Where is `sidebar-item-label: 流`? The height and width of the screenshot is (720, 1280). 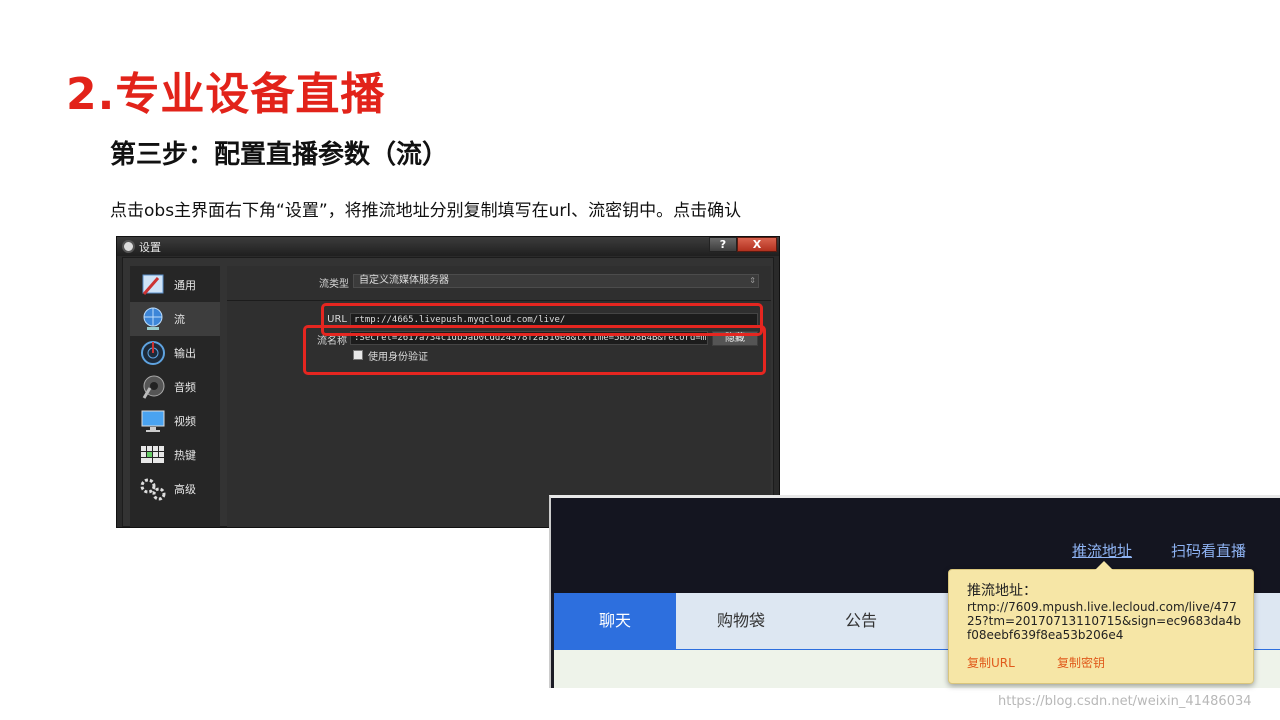 sidebar-item-label: 流 is located at coordinates (179, 319).